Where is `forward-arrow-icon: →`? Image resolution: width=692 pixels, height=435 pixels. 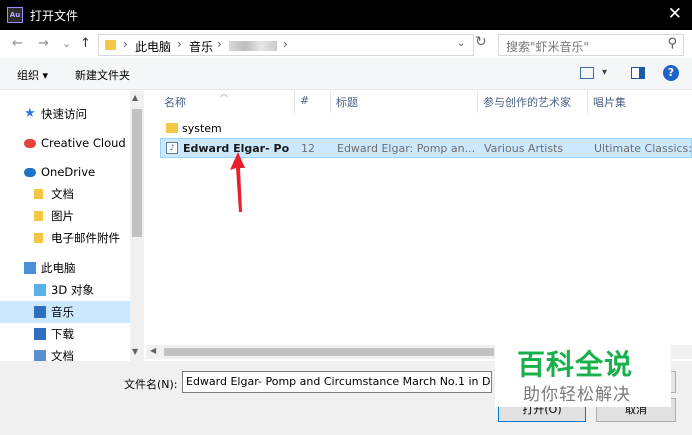 forward-arrow-icon: → is located at coordinates (43, 44).